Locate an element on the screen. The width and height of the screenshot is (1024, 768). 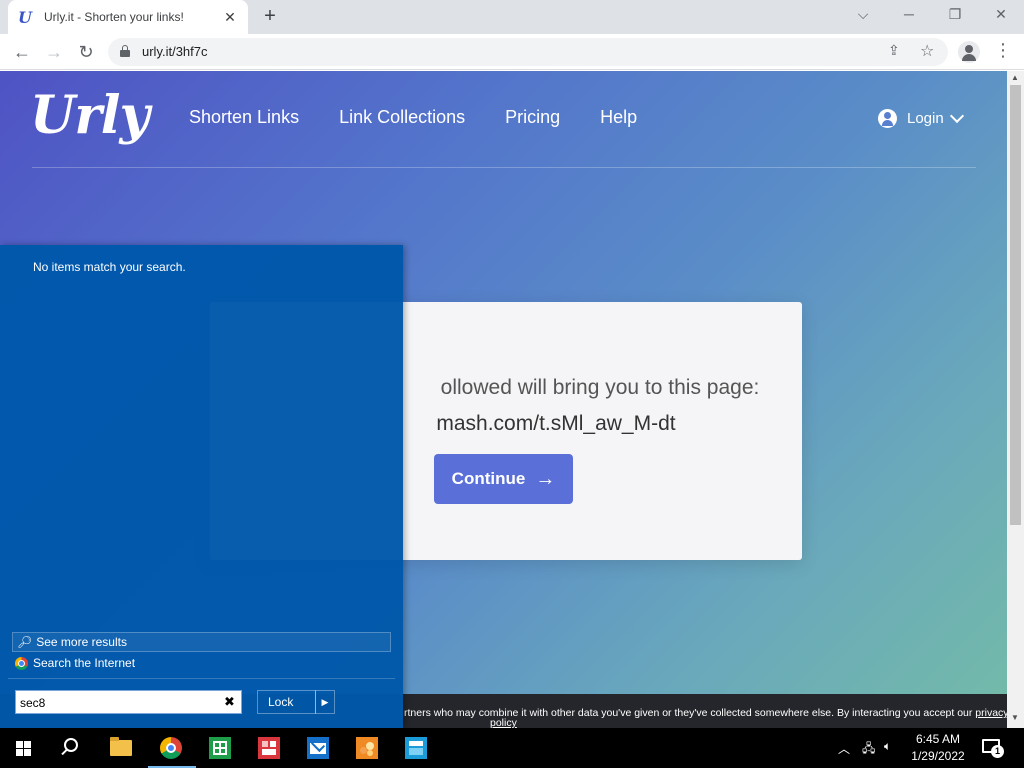
folder-icon is located at coordinates (121, 746).